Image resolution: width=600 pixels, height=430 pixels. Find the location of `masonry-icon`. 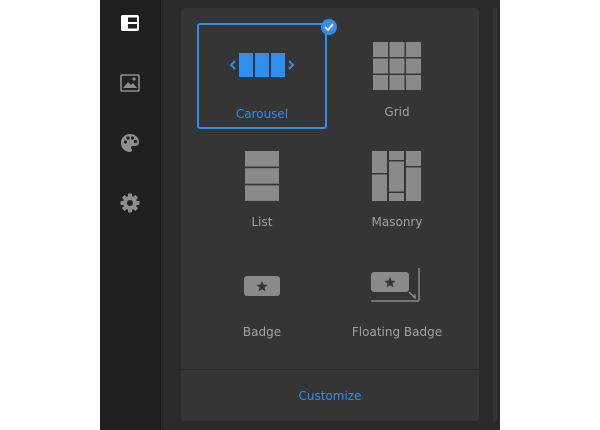

masonry-icon is located at coordinates (396, 176).